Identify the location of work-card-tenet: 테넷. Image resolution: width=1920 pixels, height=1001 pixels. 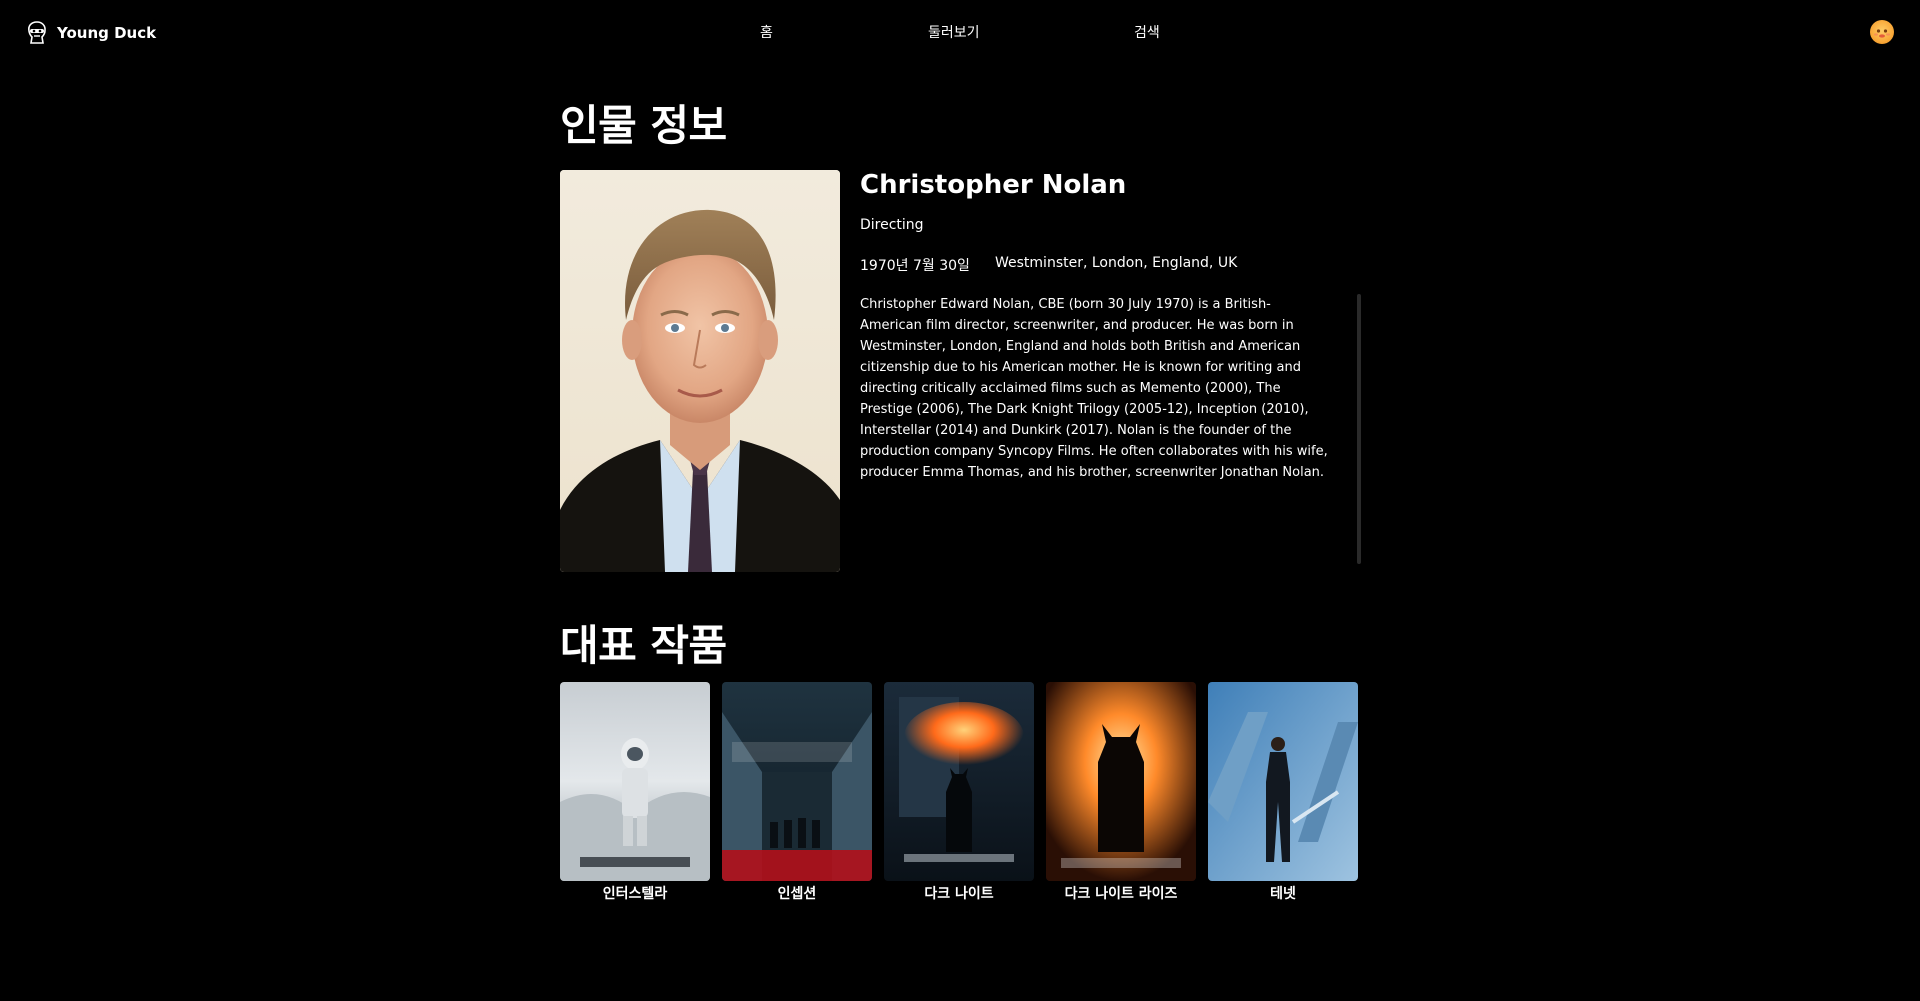
(1283, 792).